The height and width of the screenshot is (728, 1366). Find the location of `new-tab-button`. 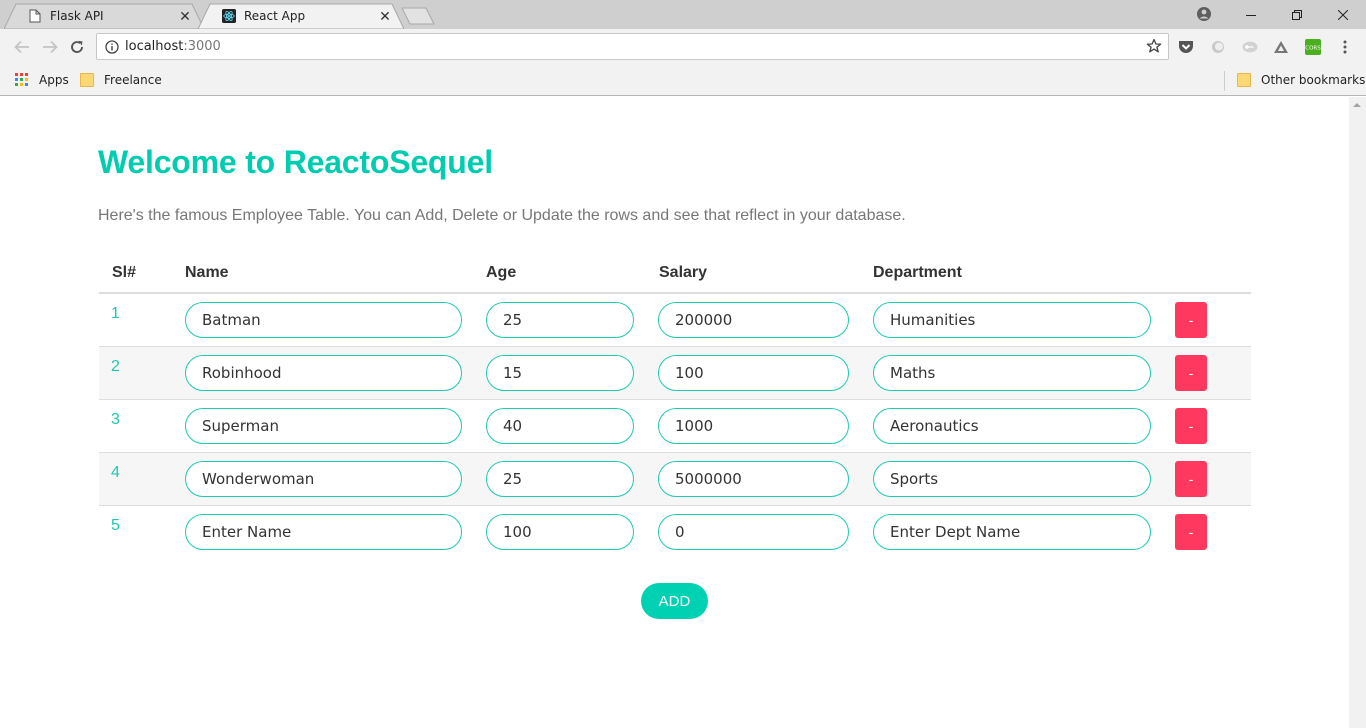

new-tab-button is located at coordinates (418, 16).